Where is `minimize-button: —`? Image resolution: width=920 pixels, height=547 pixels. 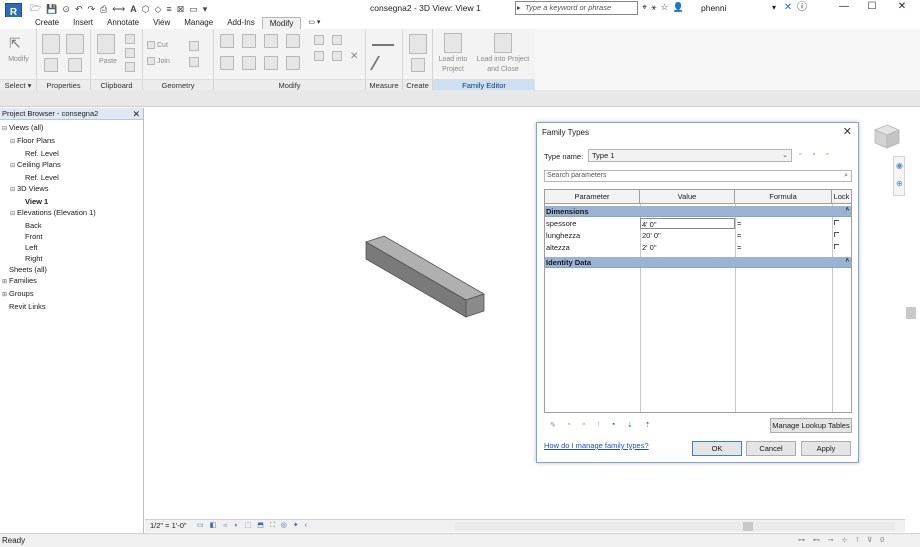
minimize-button: — is located at coordinates (844, 7).